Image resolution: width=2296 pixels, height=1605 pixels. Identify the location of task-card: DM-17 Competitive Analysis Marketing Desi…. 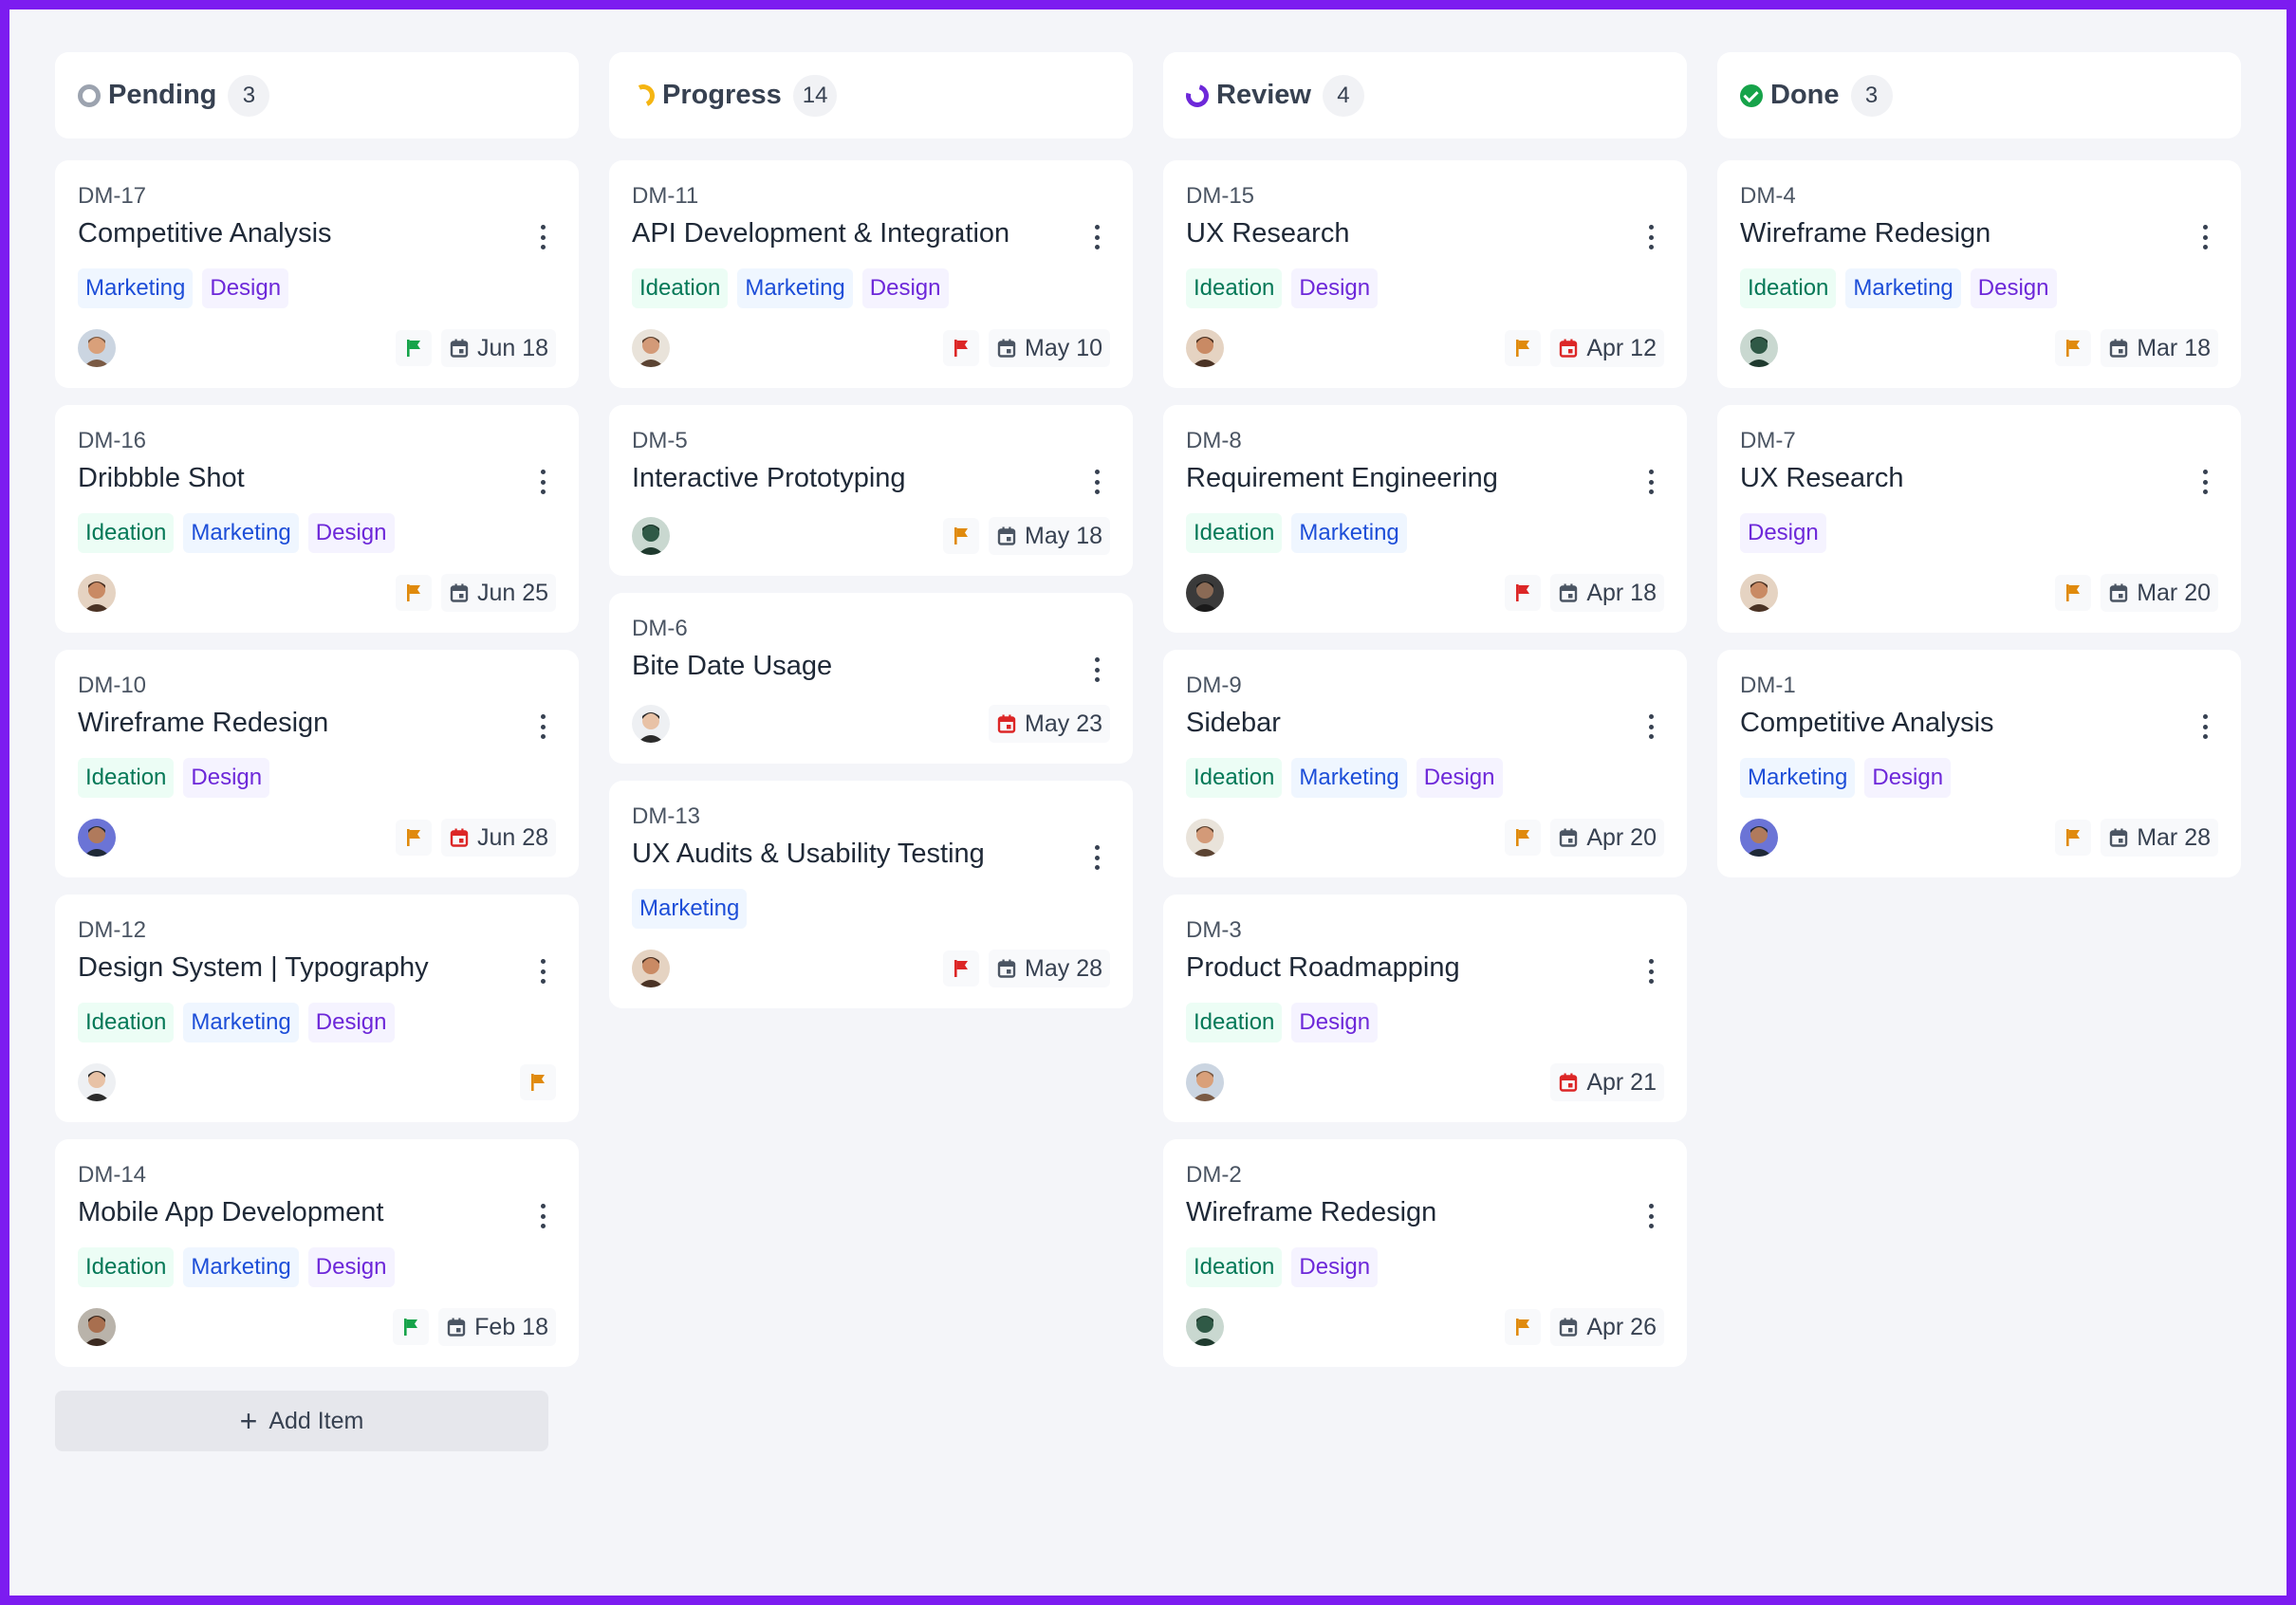
(317, 274).